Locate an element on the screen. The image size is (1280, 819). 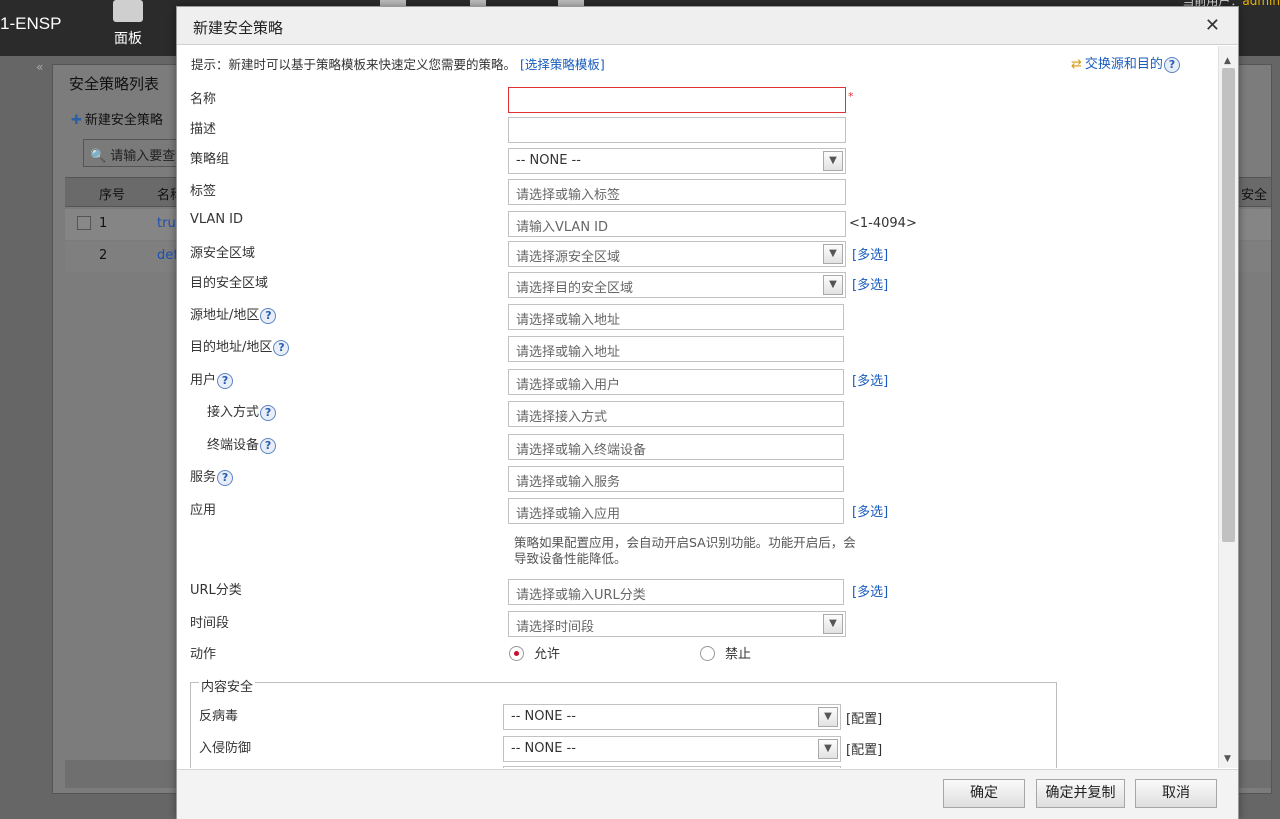
access-mode-input: 请选择接入方式 is located at coordinates (676, 414).